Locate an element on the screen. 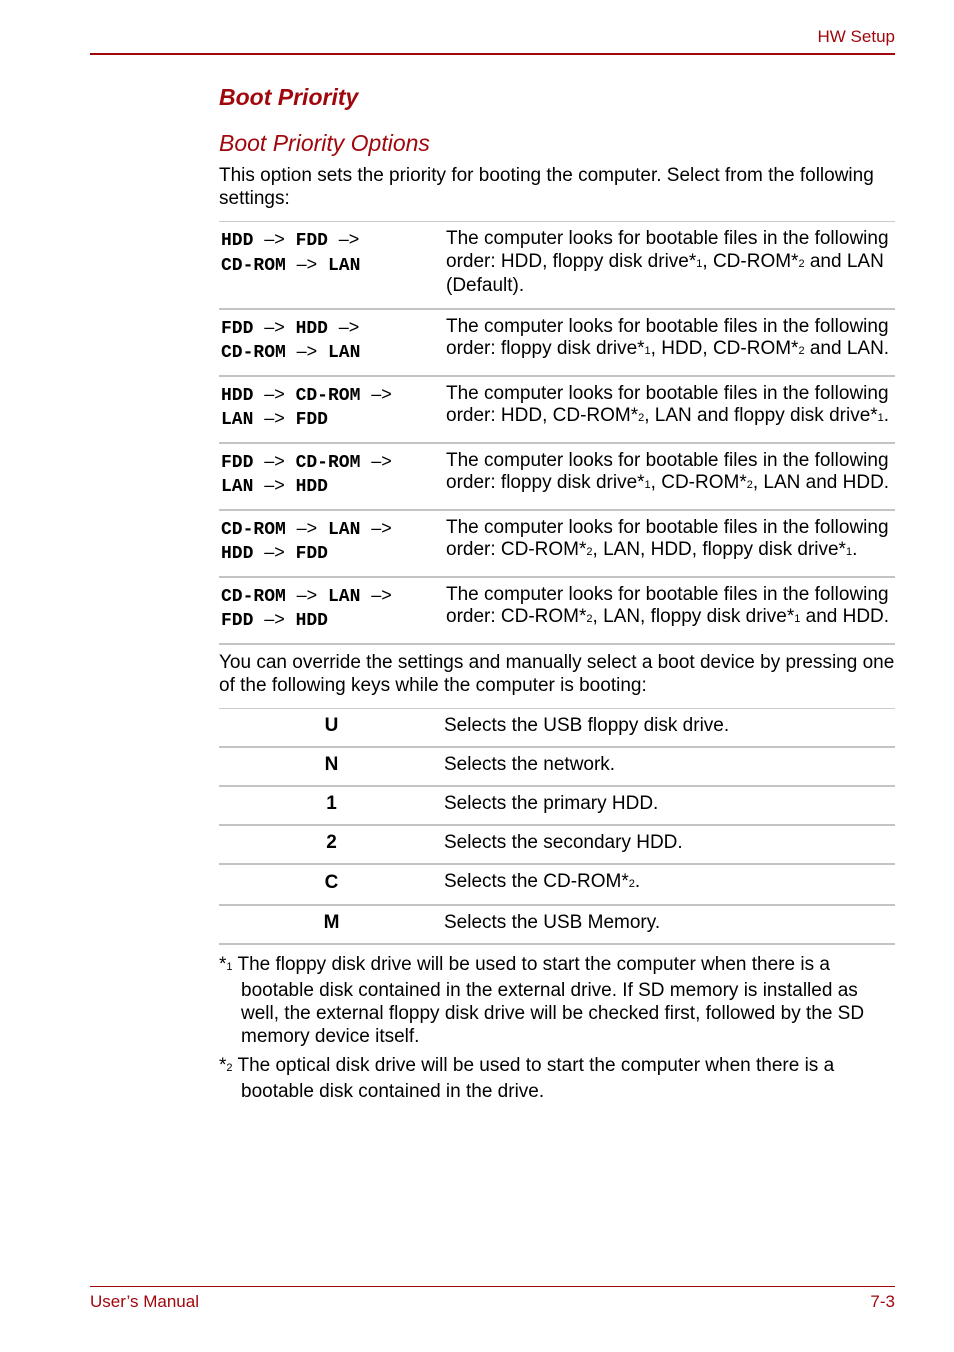  priority-sequence: FDD –> HDD –> CD-ROM –> LAN is located at coordinates (332, 342).